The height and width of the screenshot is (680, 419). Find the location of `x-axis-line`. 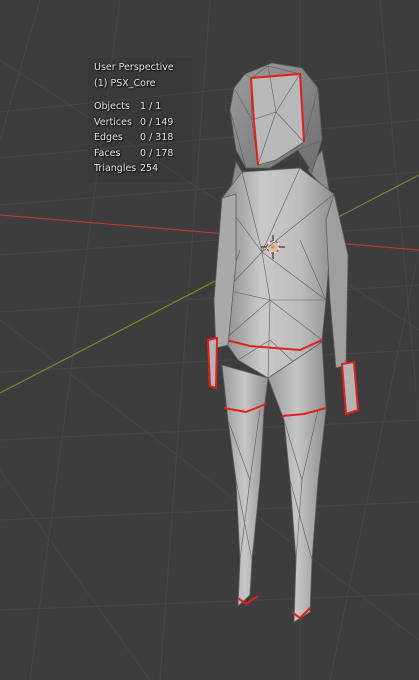

x-axis-line is located at coordinates (209, 232).